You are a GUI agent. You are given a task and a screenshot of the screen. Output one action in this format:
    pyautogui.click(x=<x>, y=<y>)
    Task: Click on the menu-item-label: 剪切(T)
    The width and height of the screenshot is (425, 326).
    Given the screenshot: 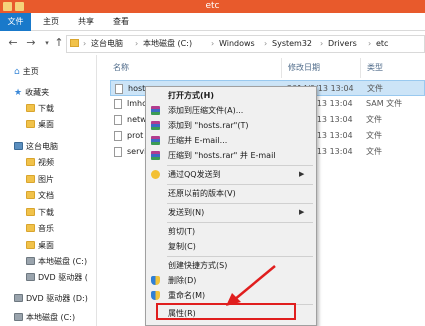 What is the action you would take?
    pyautogui.click(x=182, y=231)
    